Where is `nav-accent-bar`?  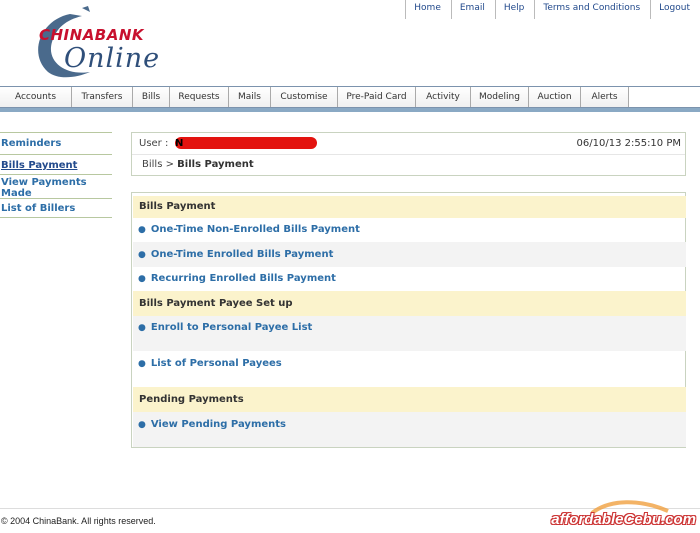 nav-accent-bar is located at coordinates (350, 110).